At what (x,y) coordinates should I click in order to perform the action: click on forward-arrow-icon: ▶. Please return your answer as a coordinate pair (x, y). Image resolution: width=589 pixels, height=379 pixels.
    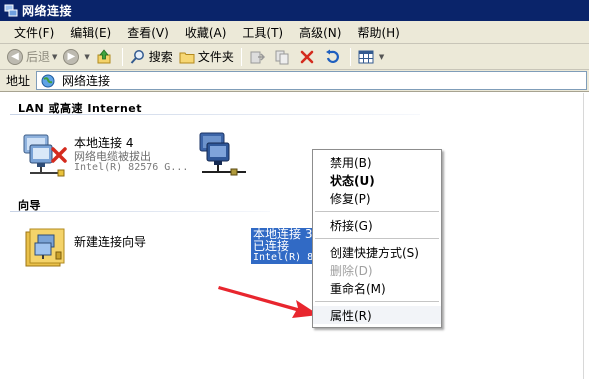
    Looking at the image, I should click on (71, 56).